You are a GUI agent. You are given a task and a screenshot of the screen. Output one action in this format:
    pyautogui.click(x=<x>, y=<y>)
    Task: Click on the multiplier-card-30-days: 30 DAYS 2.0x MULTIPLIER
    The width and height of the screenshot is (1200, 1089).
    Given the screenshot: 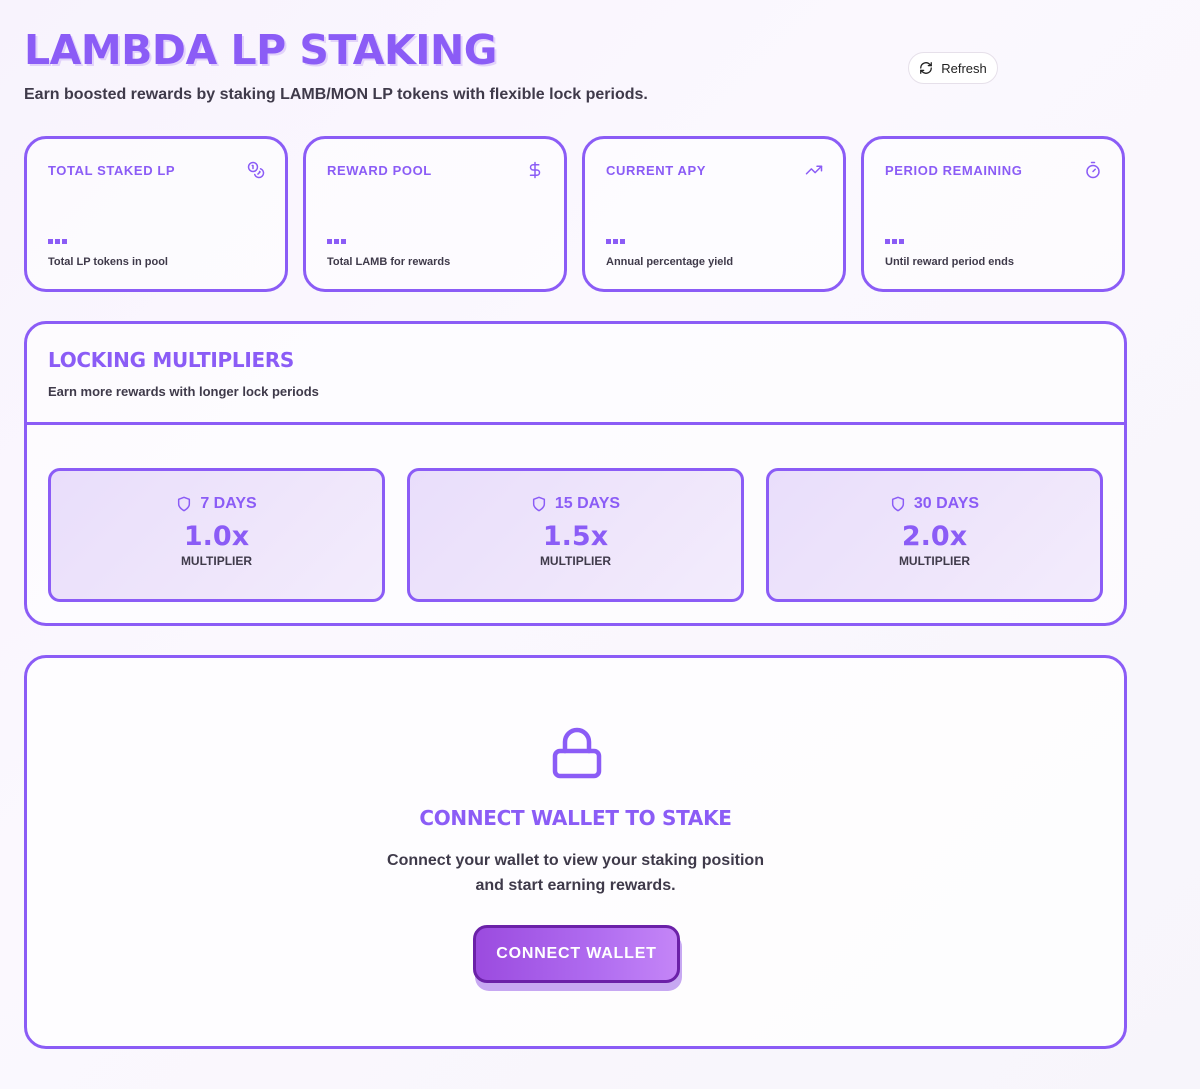 What is the action you would take?
    pyautogui.click(x=934, y=535)
    